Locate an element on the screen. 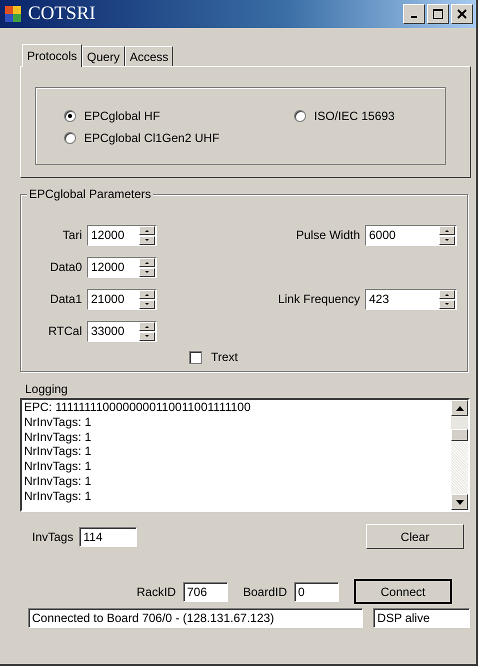  spinner-field: 21000 is located at coordinates (122, 299).